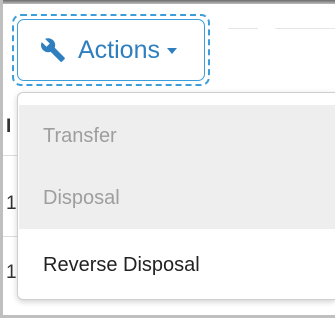 Image resolution: width=335 pixels, height=318 pixels. Describe the element at coordinates (1, 159) in the screenshot. I see `left-border` at that location.